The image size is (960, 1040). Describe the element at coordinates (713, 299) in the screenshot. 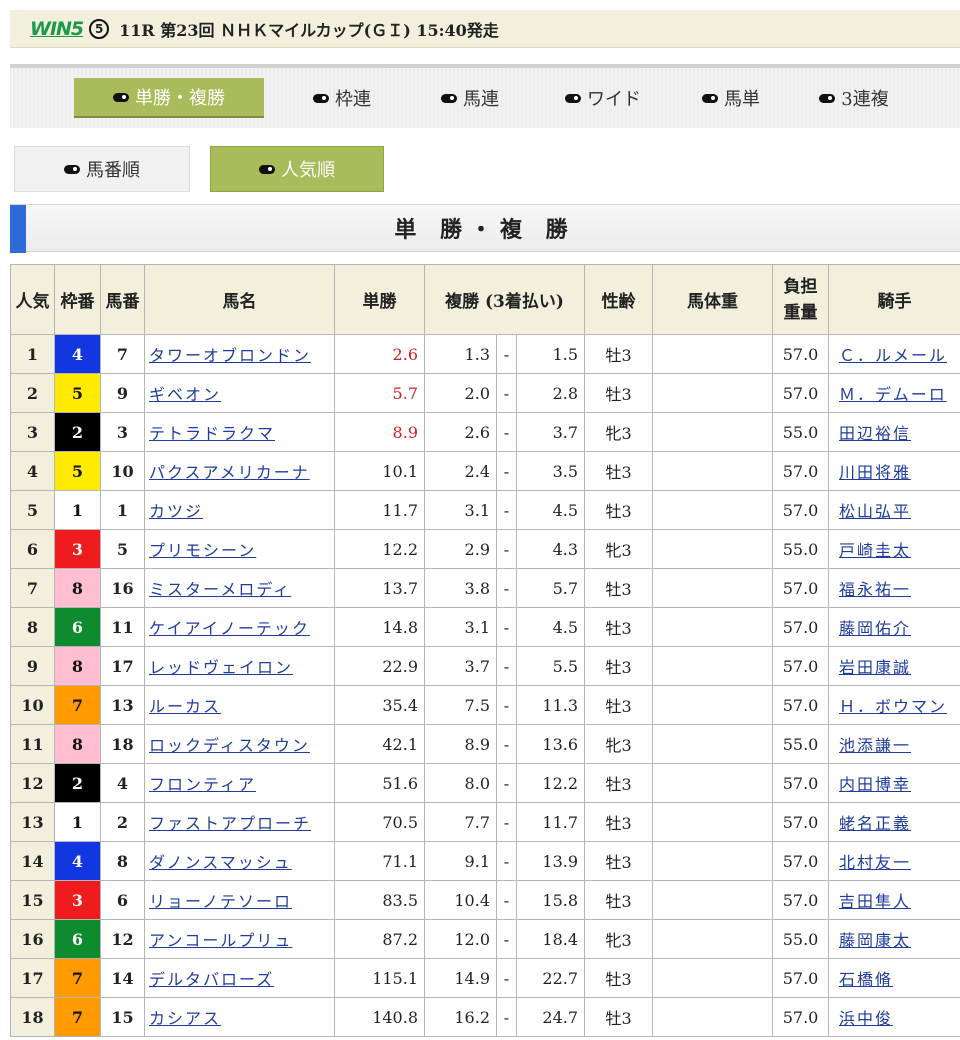

I see `col-header-bataiju: 馬体重` at that location.